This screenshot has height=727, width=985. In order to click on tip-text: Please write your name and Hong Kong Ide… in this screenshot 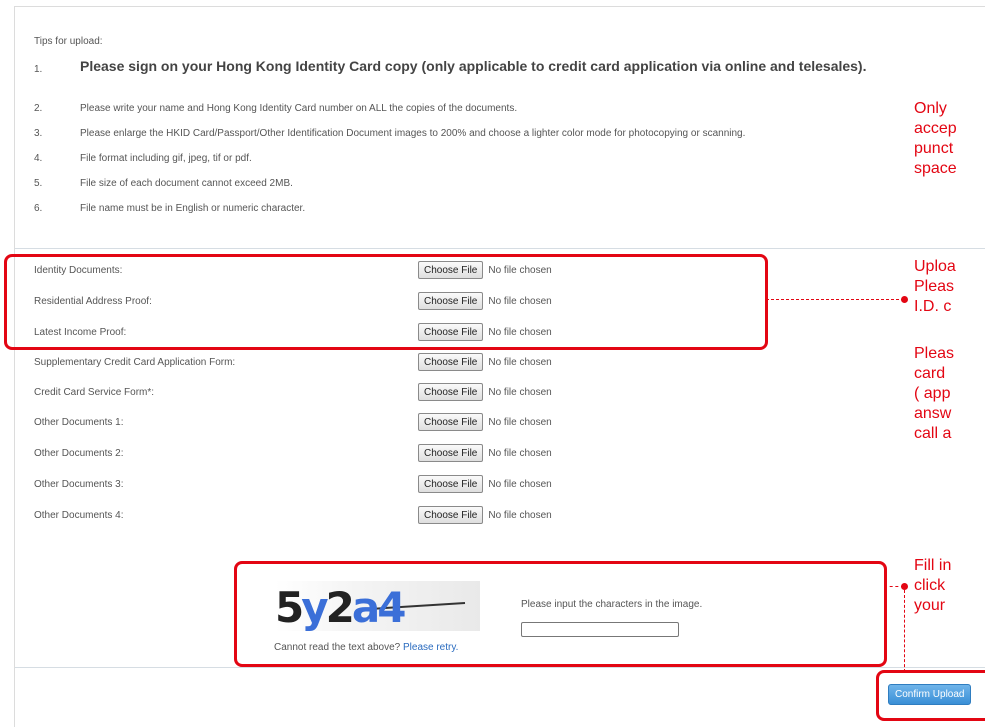, I will do `click(299, 108)`.